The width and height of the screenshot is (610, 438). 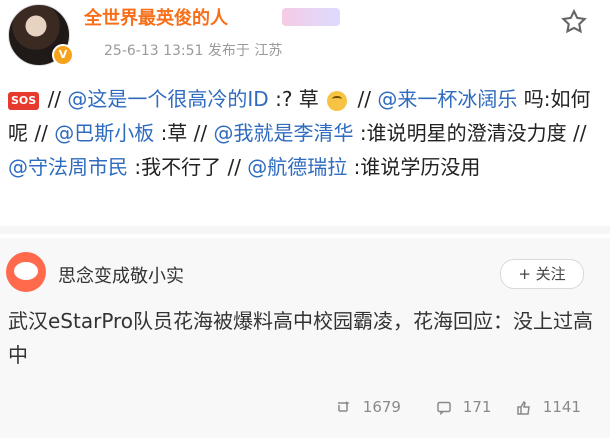 I want to click on content-part: :谁说明星的澄清没力度 //, so click(x=473, y=133).